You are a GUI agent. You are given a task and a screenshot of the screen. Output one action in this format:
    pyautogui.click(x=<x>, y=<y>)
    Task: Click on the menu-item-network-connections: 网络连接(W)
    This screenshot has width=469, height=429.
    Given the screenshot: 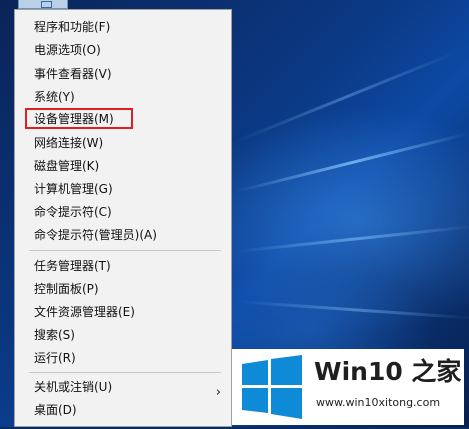 What is the action you would take?
    pyautogui.click(x=68, y=143)
    